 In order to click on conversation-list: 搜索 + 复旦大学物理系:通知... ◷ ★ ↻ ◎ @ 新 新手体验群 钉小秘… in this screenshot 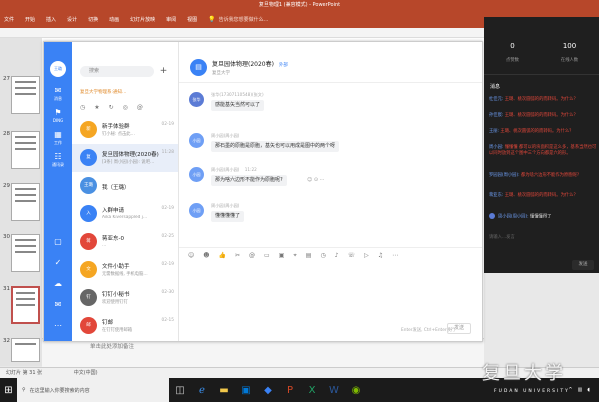, I will do `click(125, 191)`.